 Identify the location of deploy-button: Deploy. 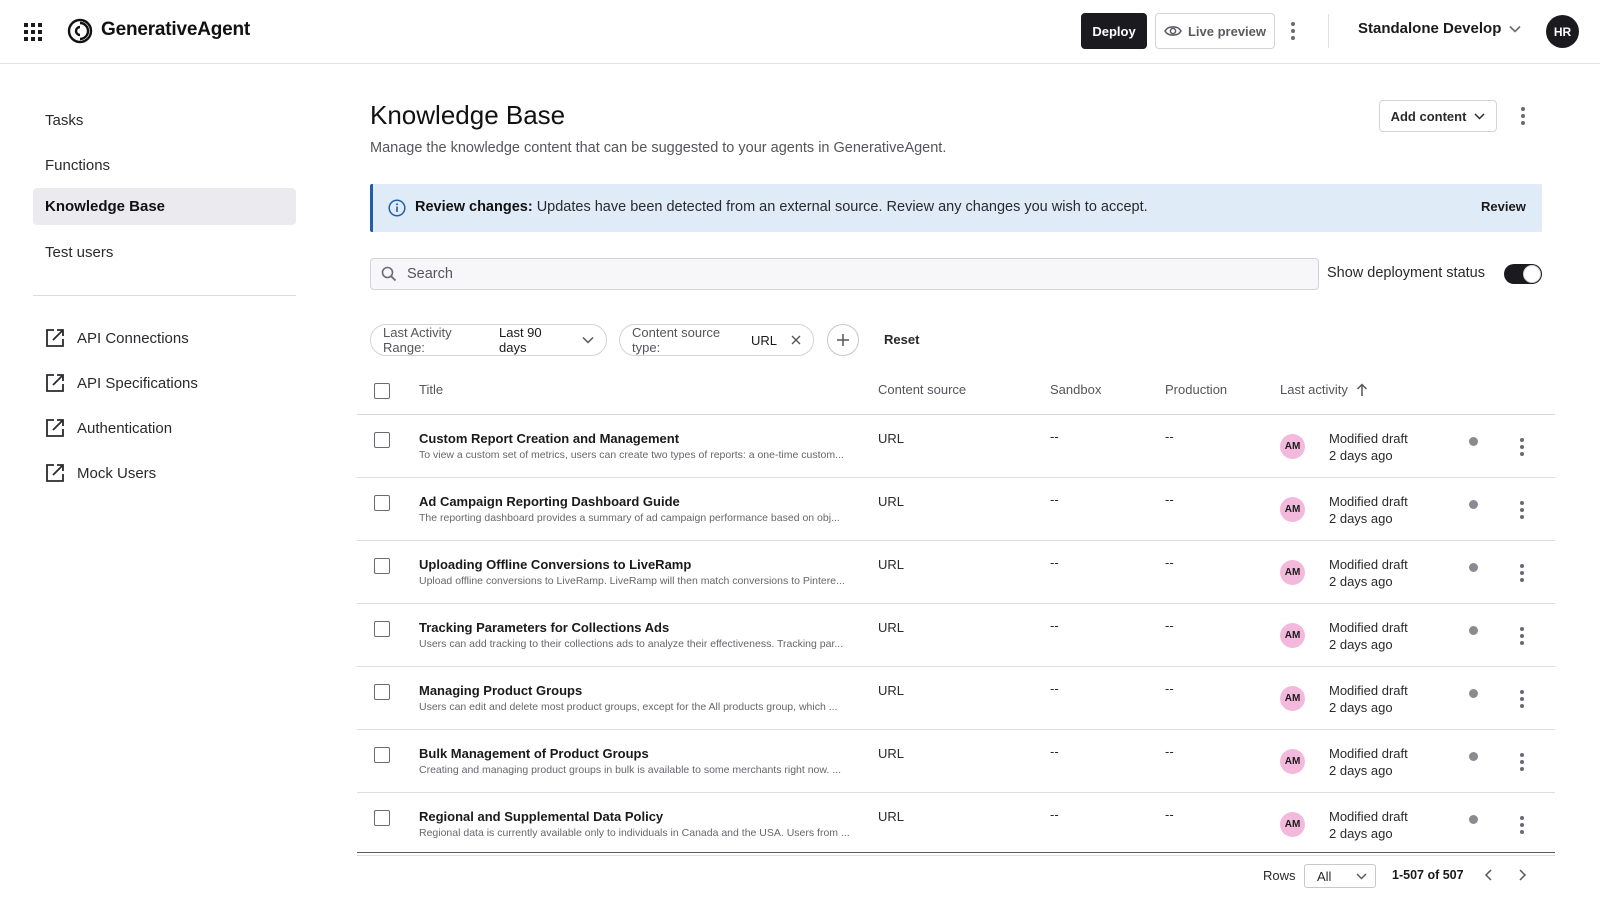
(1114, 31).